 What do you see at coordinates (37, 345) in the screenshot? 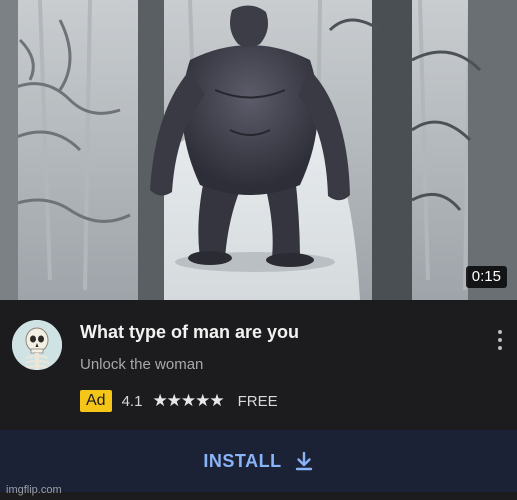
I see `skeleton-icon` at bounding box center [37, 345].